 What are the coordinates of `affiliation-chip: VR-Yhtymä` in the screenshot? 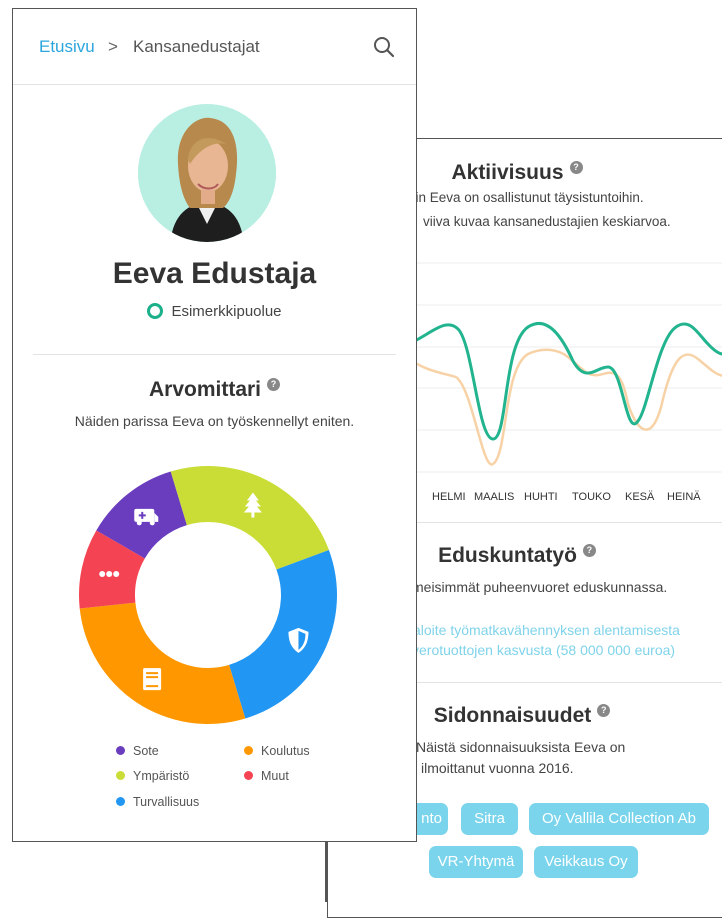 It's located at (476, 862).